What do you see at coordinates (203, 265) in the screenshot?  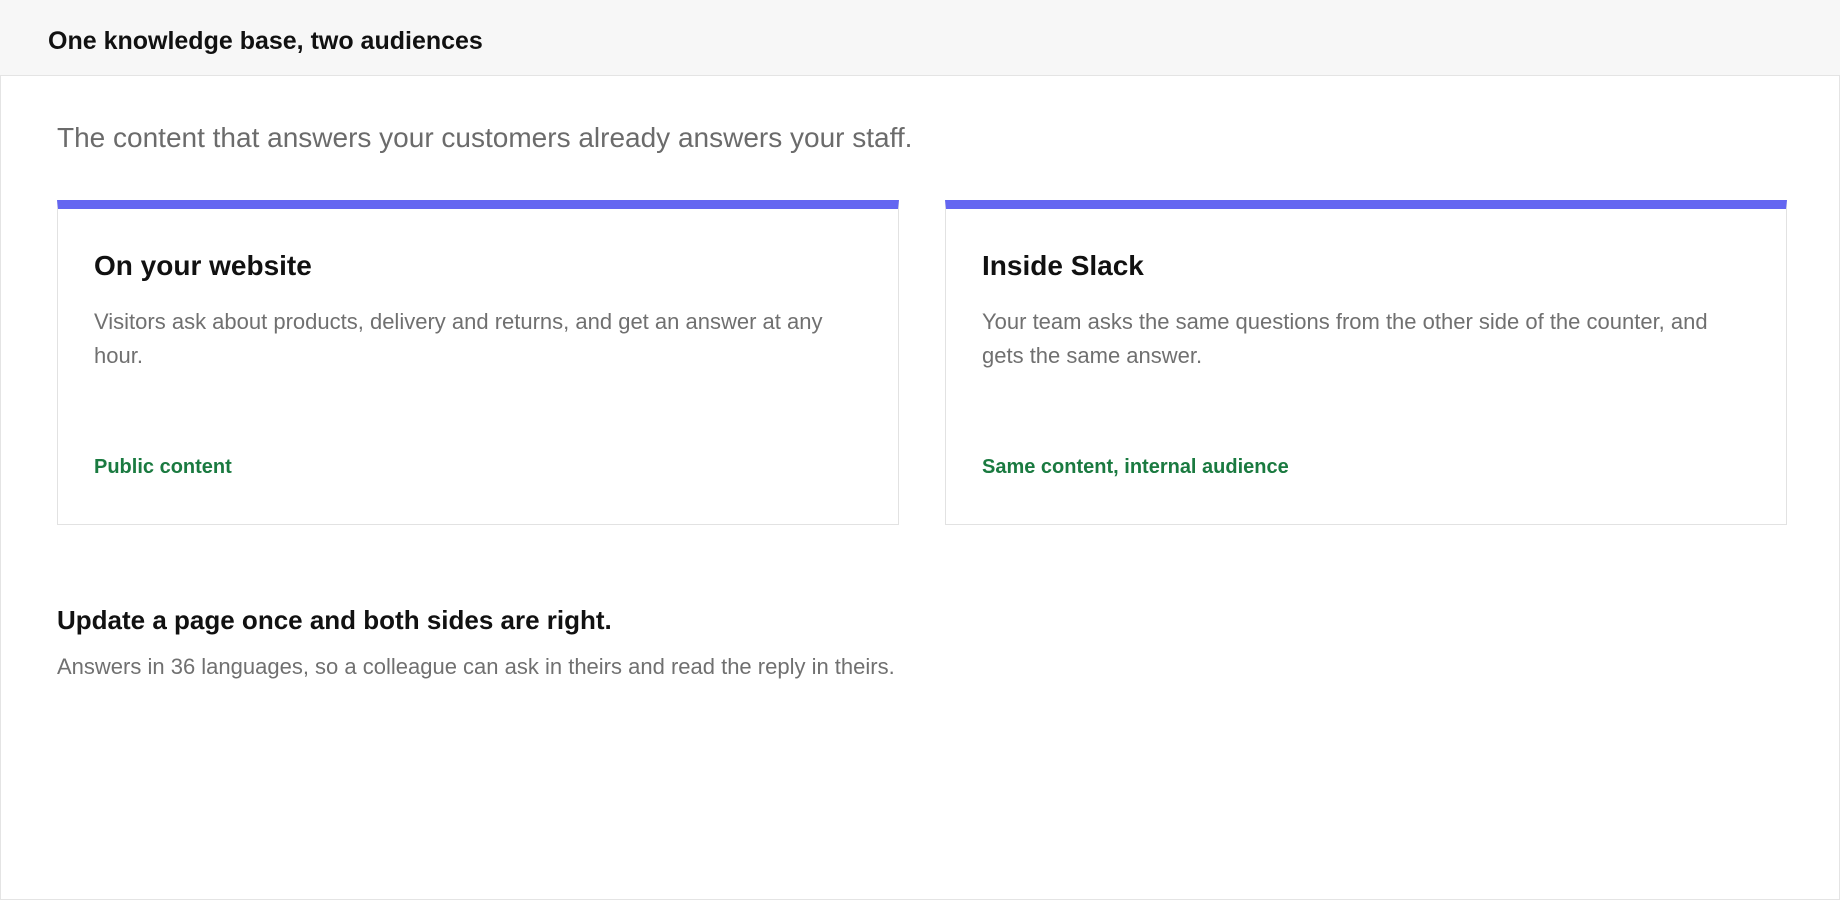 I see `card-title: On your website` at bounding box center [203, 265].